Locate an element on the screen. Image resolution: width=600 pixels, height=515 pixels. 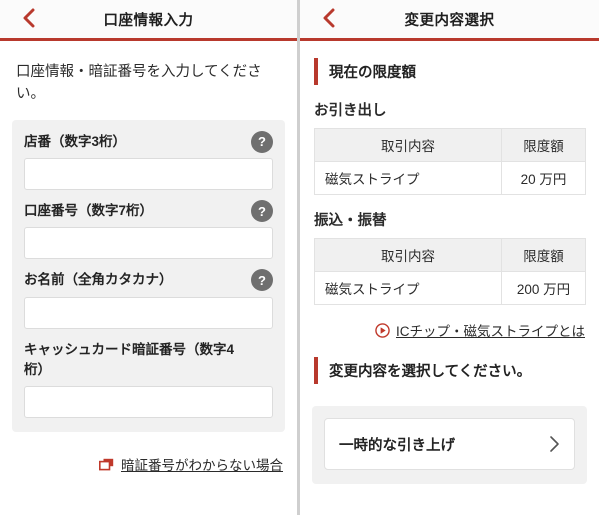
cash-card-pin-input is located at coordinates (148, 402).